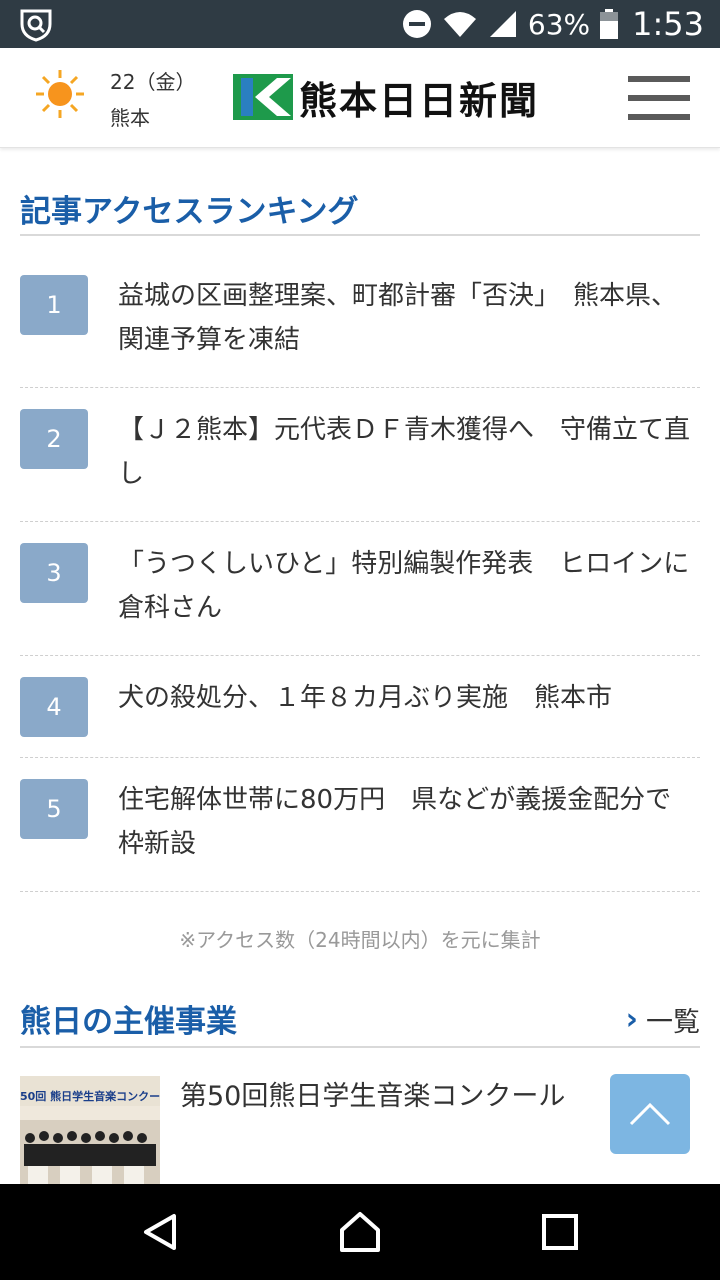  I want to click on signal-icon, so click(502, 24).